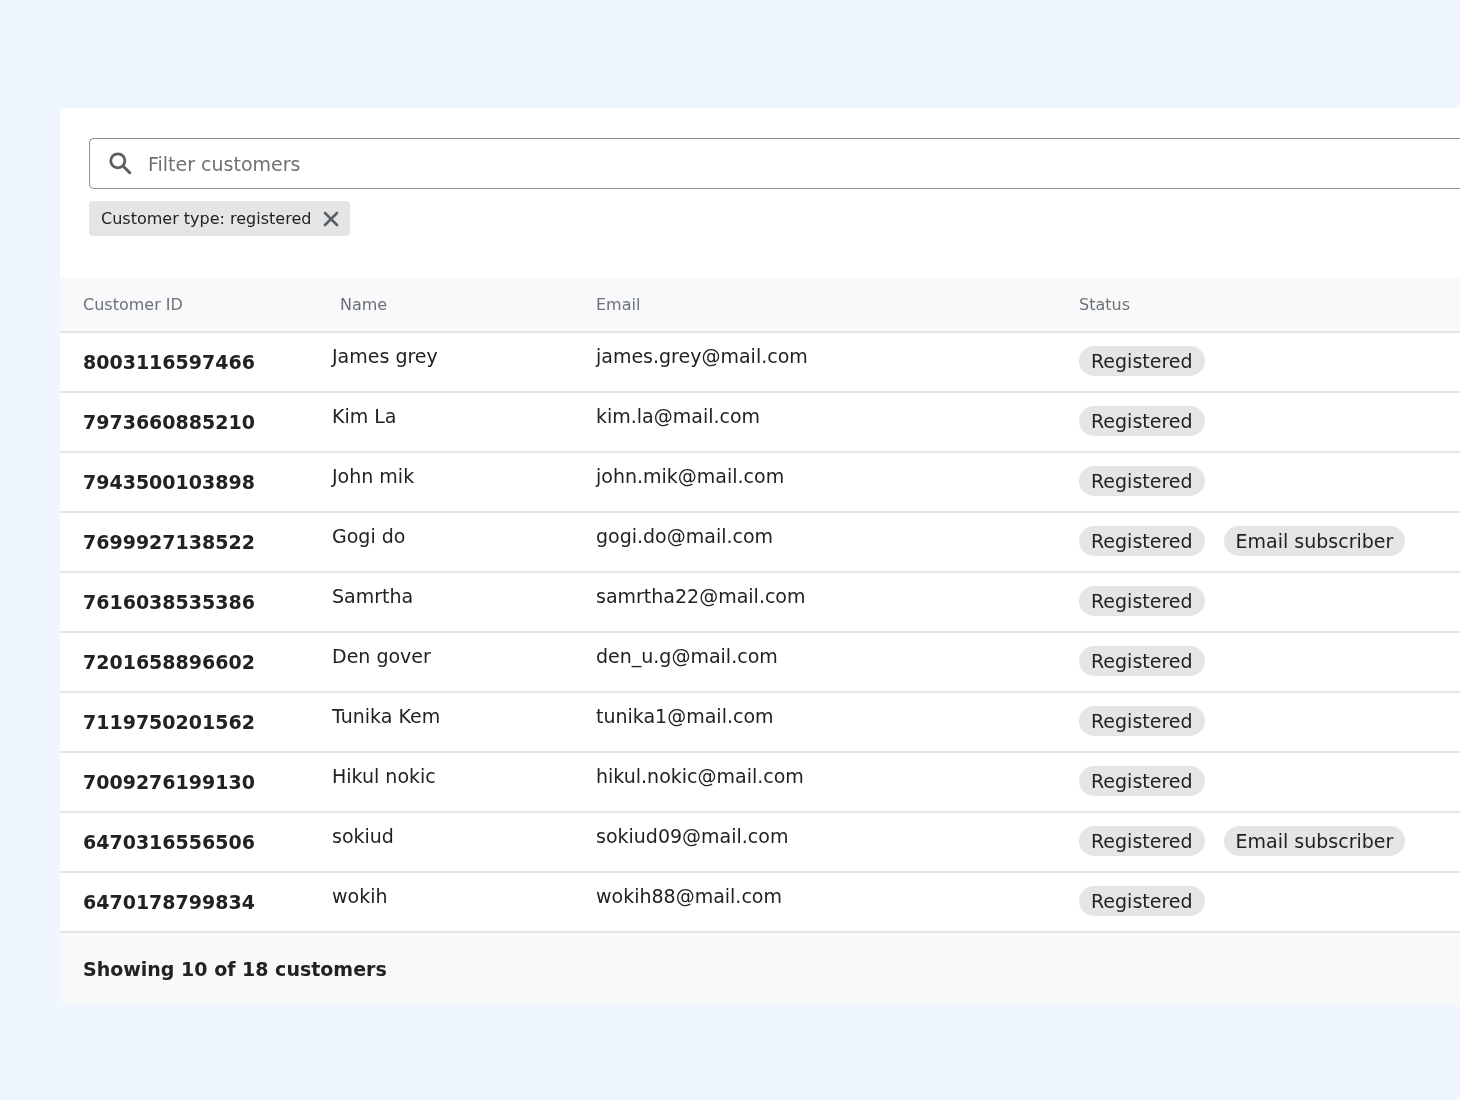 This screenshot has height=1100, width=1460. I want to click on customer-email: tunika1@mail.com, so click(685, 715).